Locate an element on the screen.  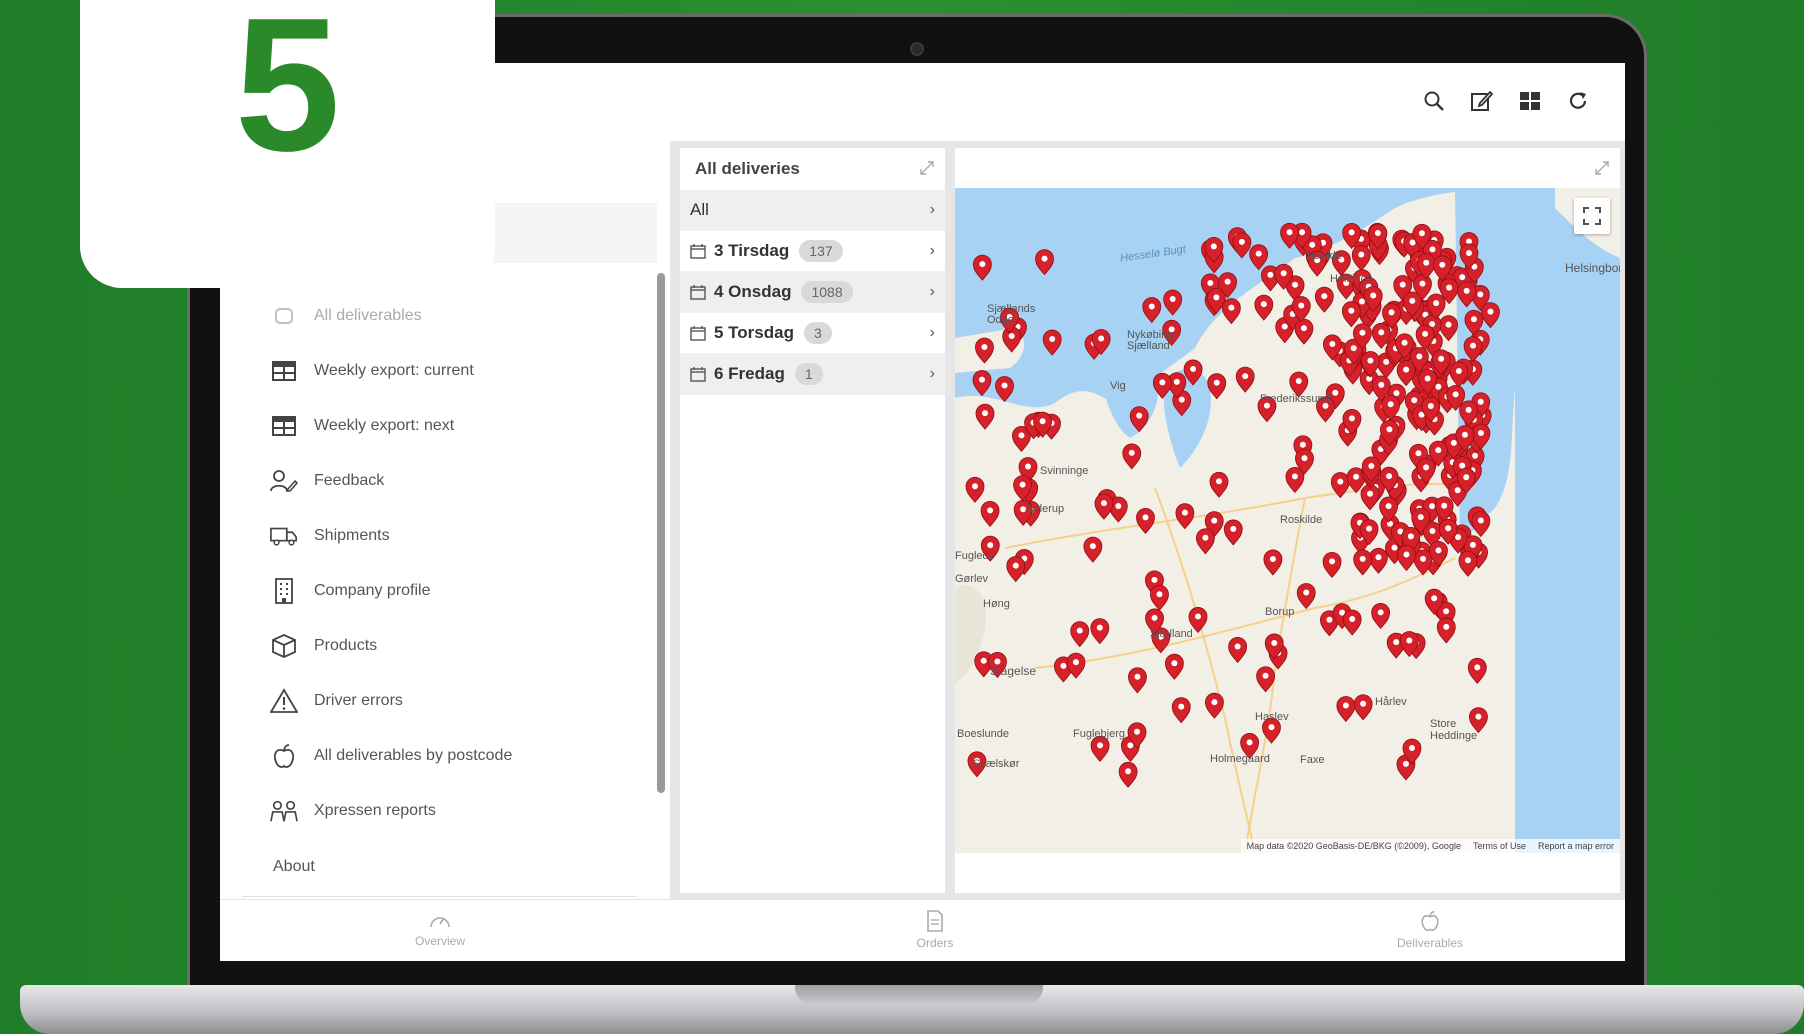
bottom-navigation: Overview Orders Deliverables is located at coordinates (922, 930).